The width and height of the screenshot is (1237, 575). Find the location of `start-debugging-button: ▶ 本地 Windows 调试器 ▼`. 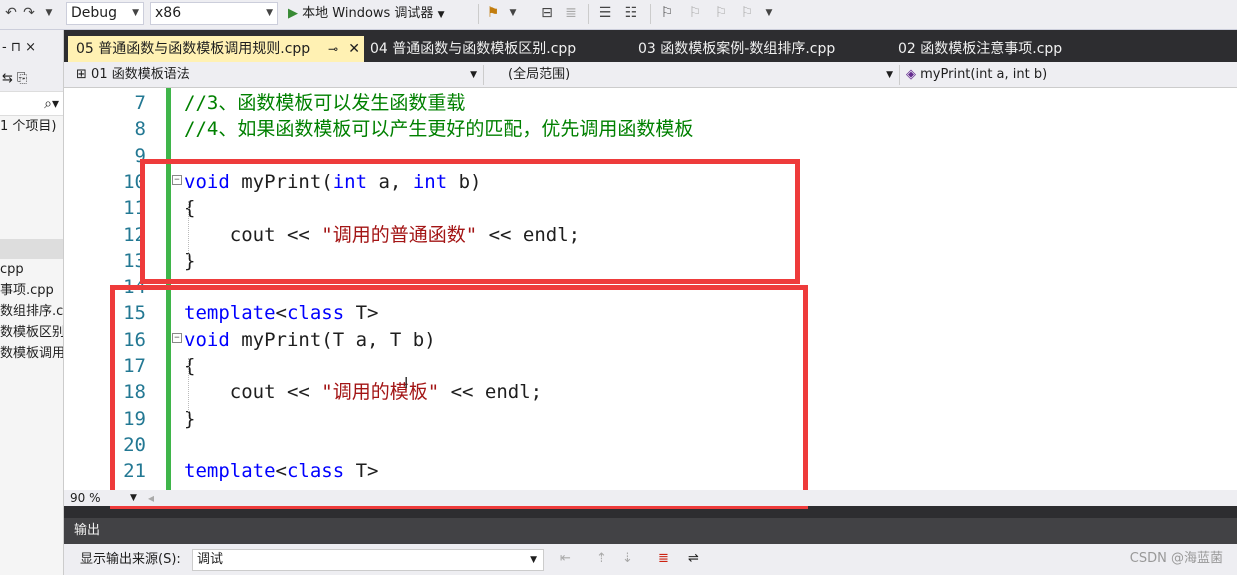

start-debugging-button: ▶ 本地 Windows 调试器 ▼ is located at coordinates (380, 14).